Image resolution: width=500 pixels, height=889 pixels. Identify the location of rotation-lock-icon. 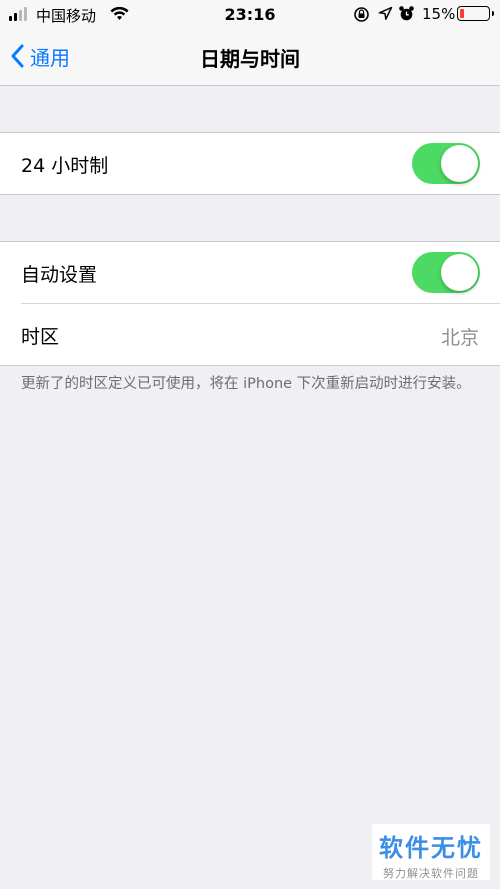
(361, 14).